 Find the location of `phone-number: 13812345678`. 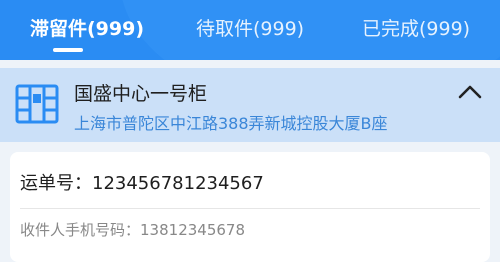

phone-number: 13812345678 is located at coordinates (192, 230).